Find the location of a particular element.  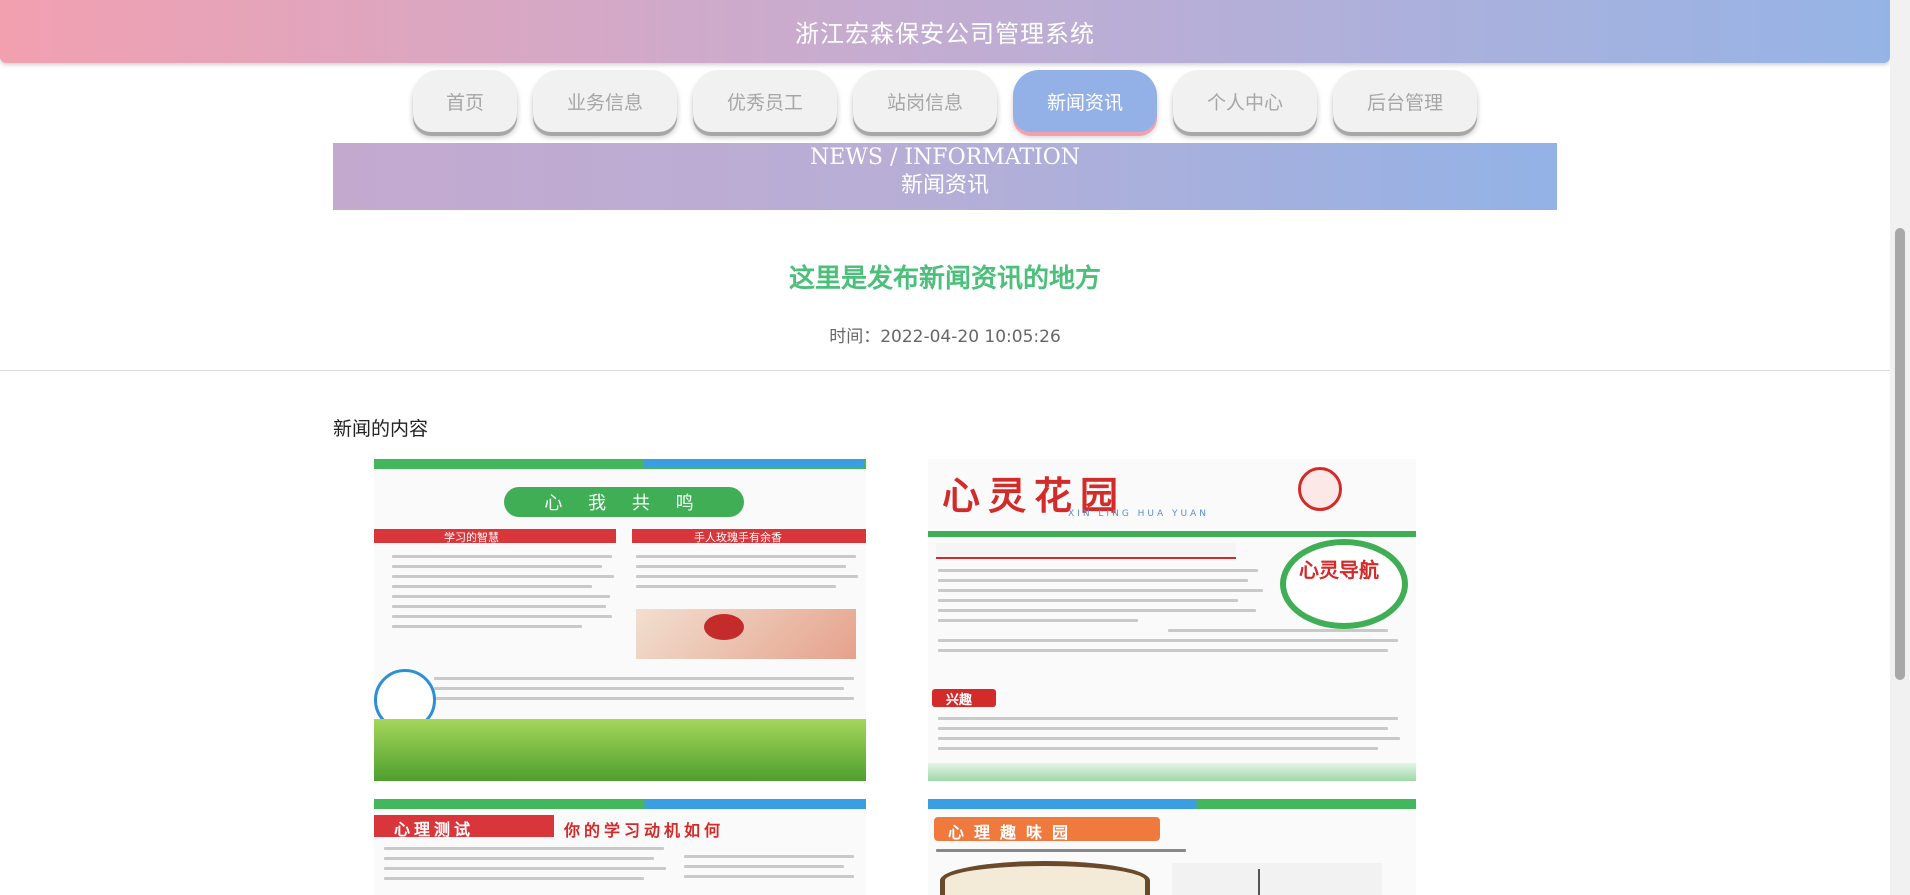

newsletter-image-4: 心理趣味园 is located at coordinates (1172, 847).